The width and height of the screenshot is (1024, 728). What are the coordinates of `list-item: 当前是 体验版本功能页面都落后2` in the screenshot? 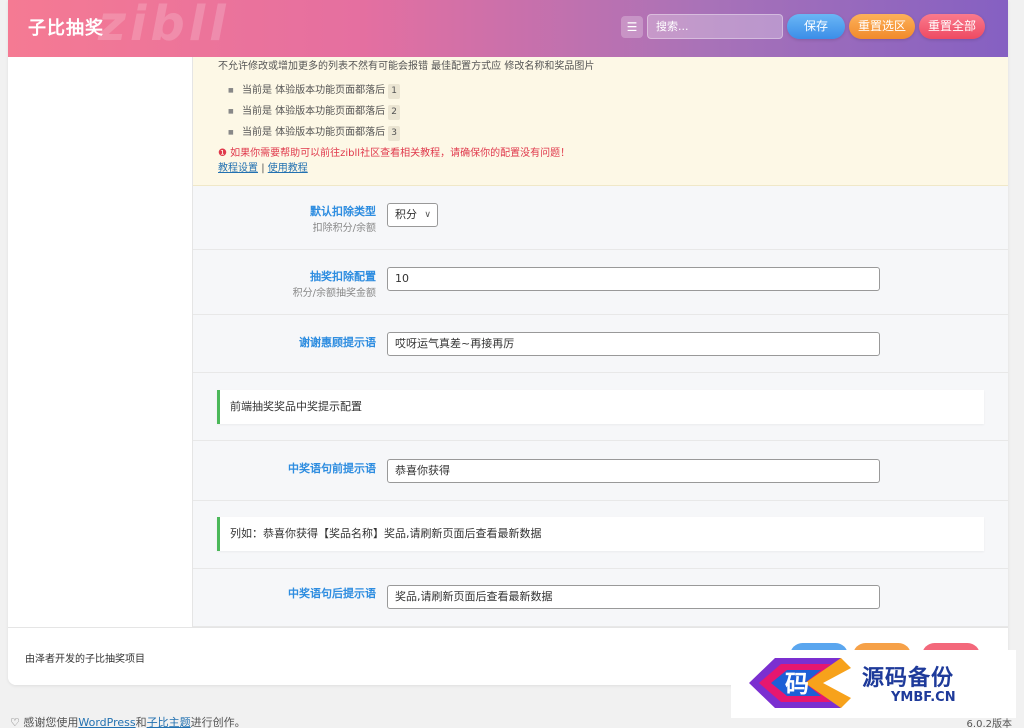 It's located at (314, 112).